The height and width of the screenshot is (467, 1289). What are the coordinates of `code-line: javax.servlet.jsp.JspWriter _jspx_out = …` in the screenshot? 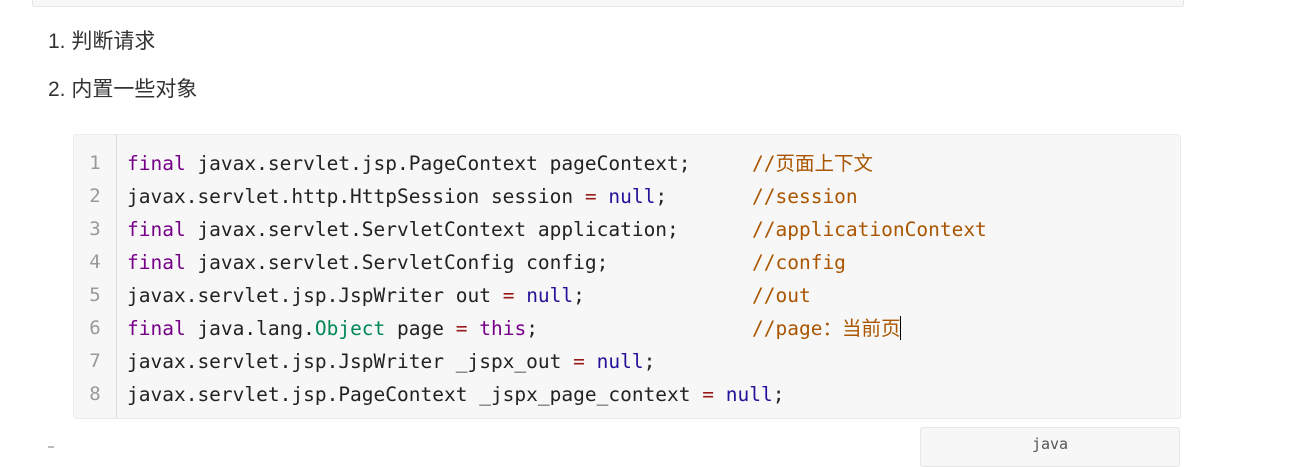 It's located at (455, 361).